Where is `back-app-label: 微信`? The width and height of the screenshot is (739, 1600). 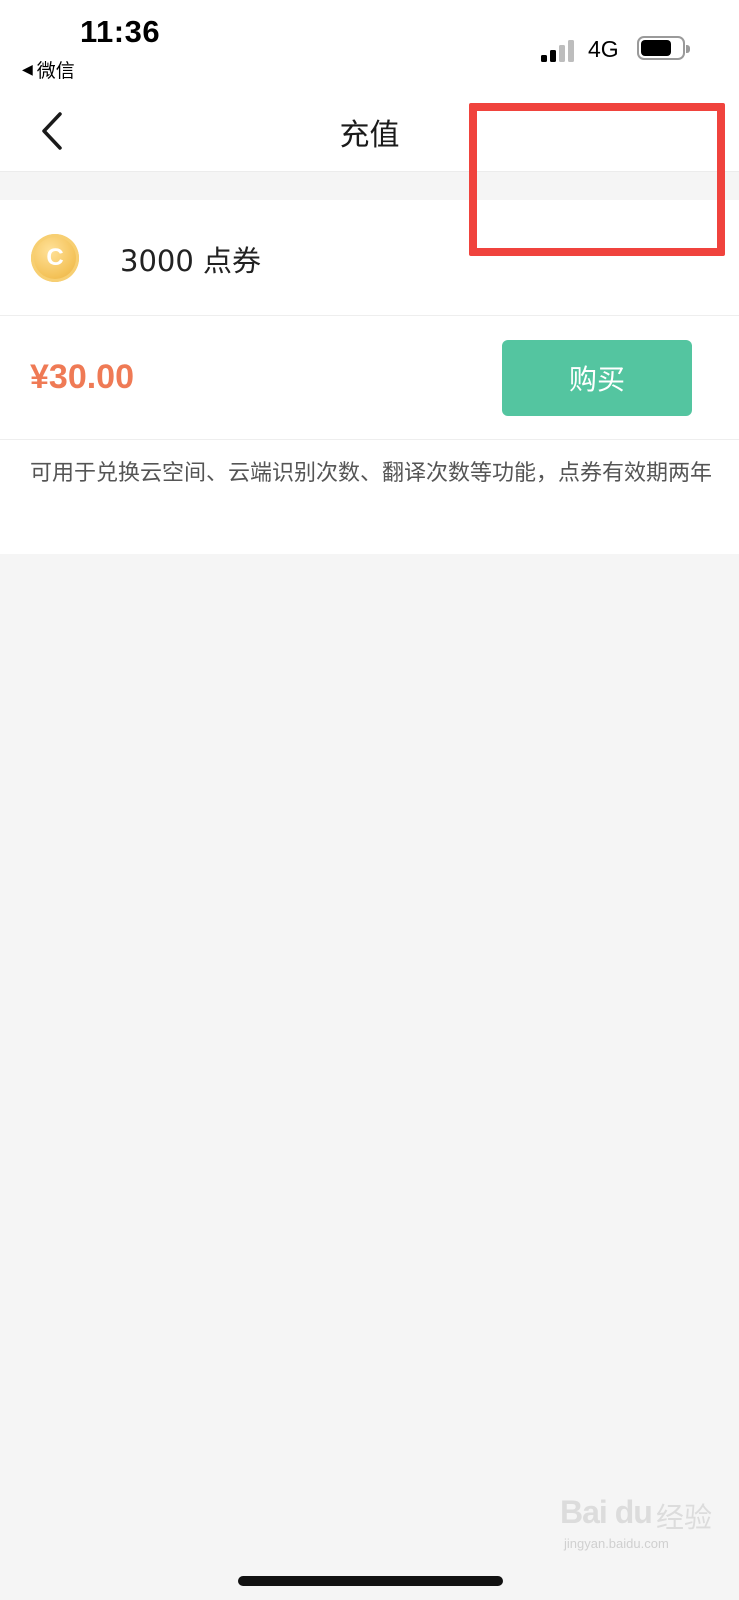 back-app-label: 微信 is located at coordinates (55, 71).